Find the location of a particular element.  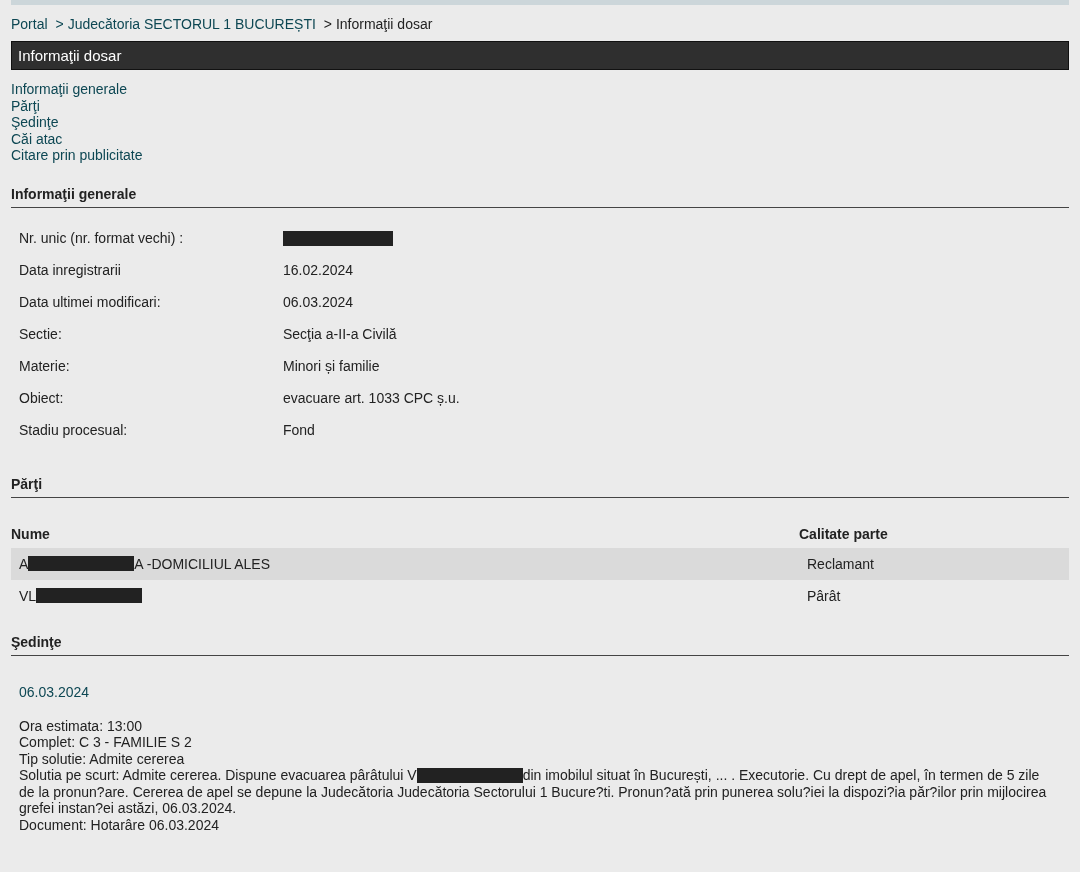

section-title: Părţi is located at coordinates (540, 475).